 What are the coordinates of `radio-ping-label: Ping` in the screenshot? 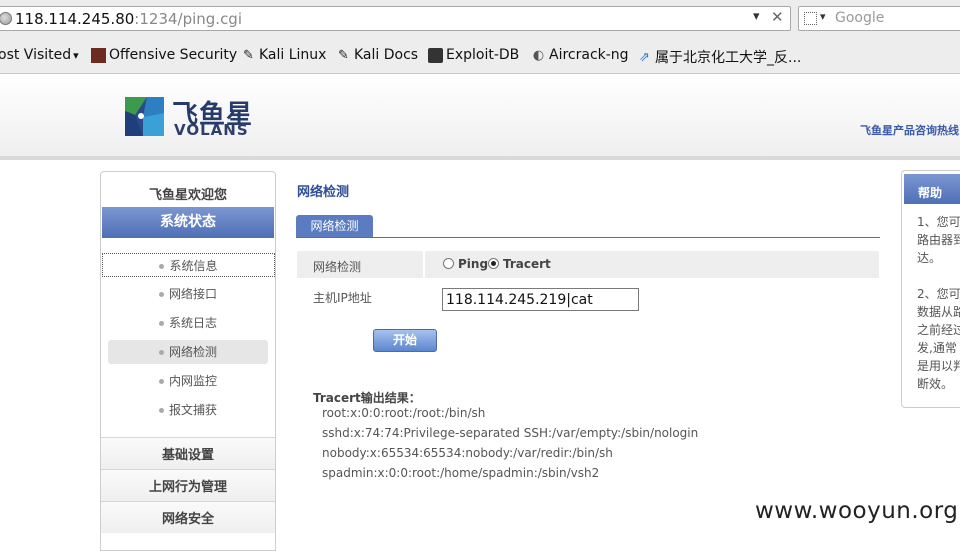 It's located at (473, 264).